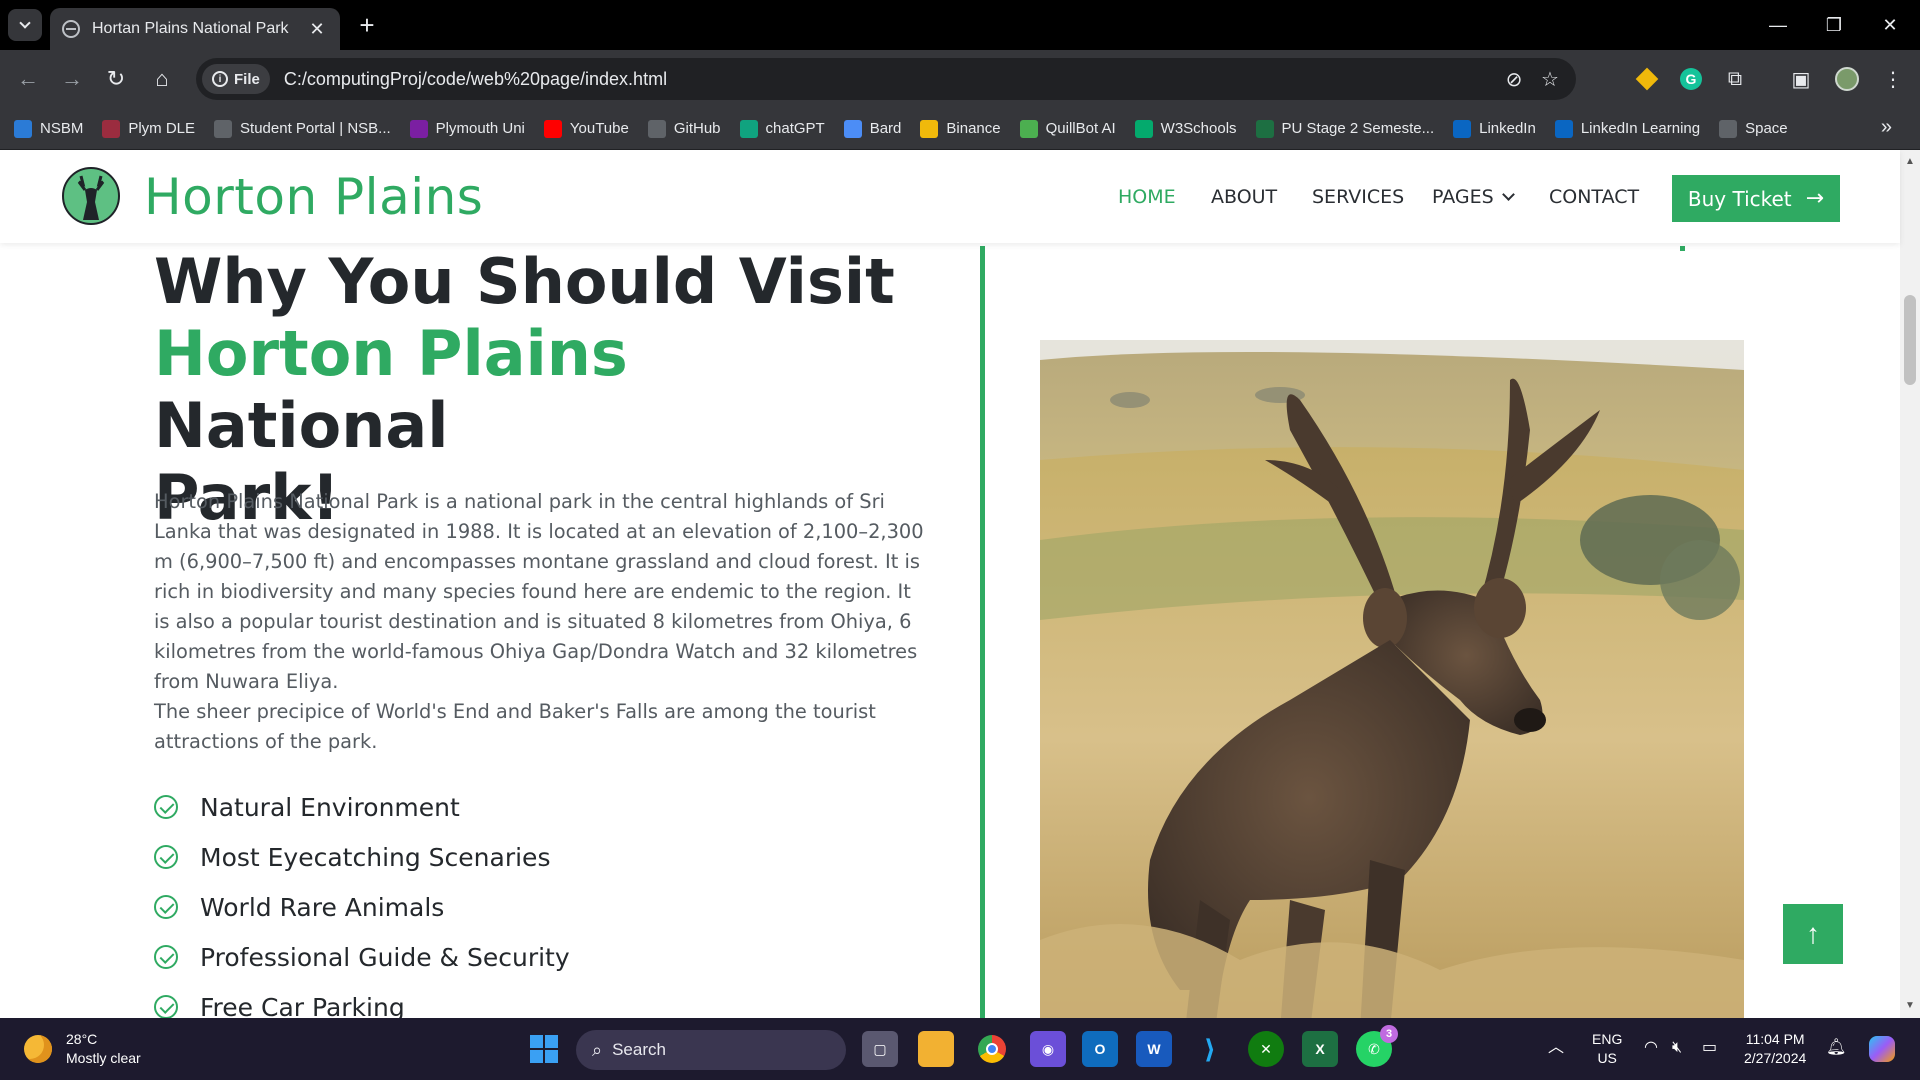  I want to click on tray-chevron-icon: ︿, so click(1556, 1047).